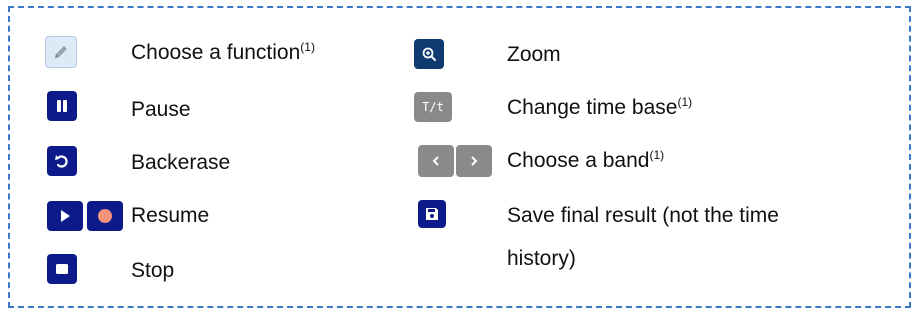 The width and height of the screenshot is (921, 311). I want to click on record-icon, so click(105, 216).